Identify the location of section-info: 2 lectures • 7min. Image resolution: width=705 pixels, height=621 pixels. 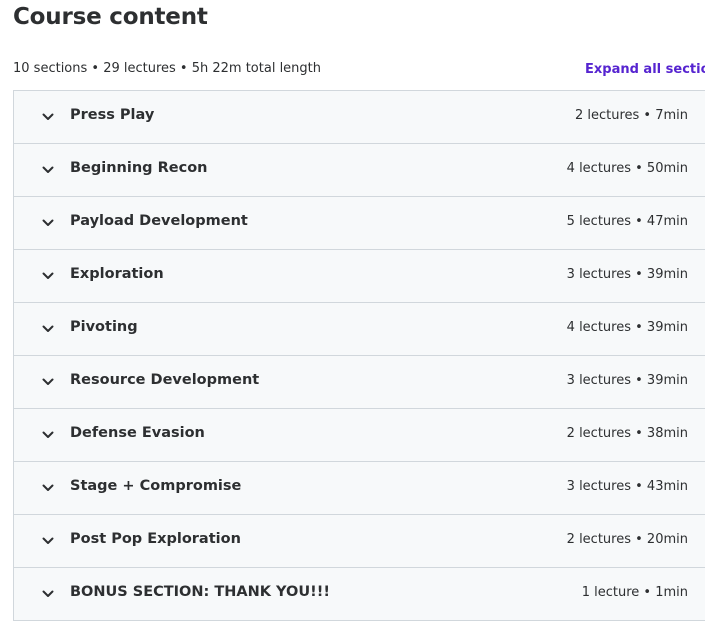
(631, 115).